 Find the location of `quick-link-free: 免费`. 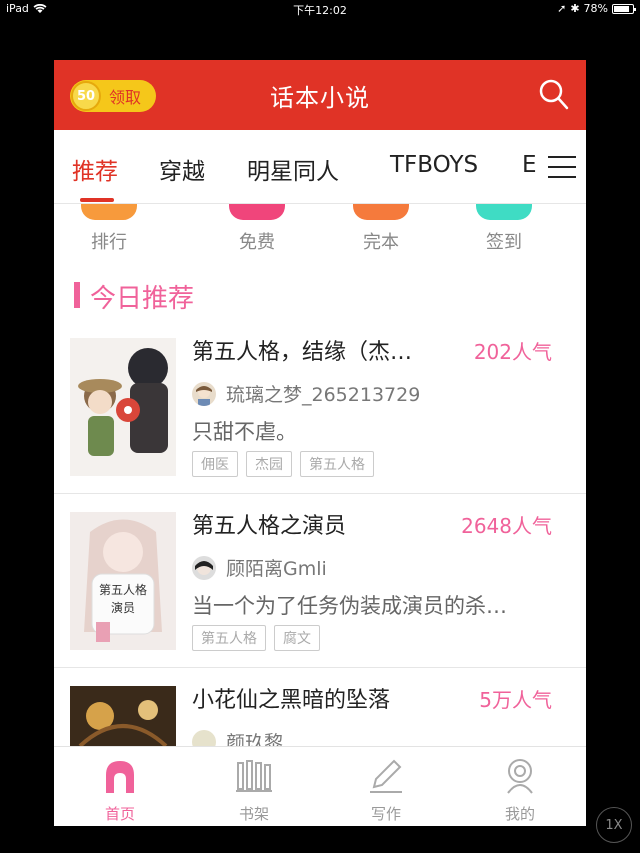

quick-link-free: 免费 is located at coordinates (257, 229).